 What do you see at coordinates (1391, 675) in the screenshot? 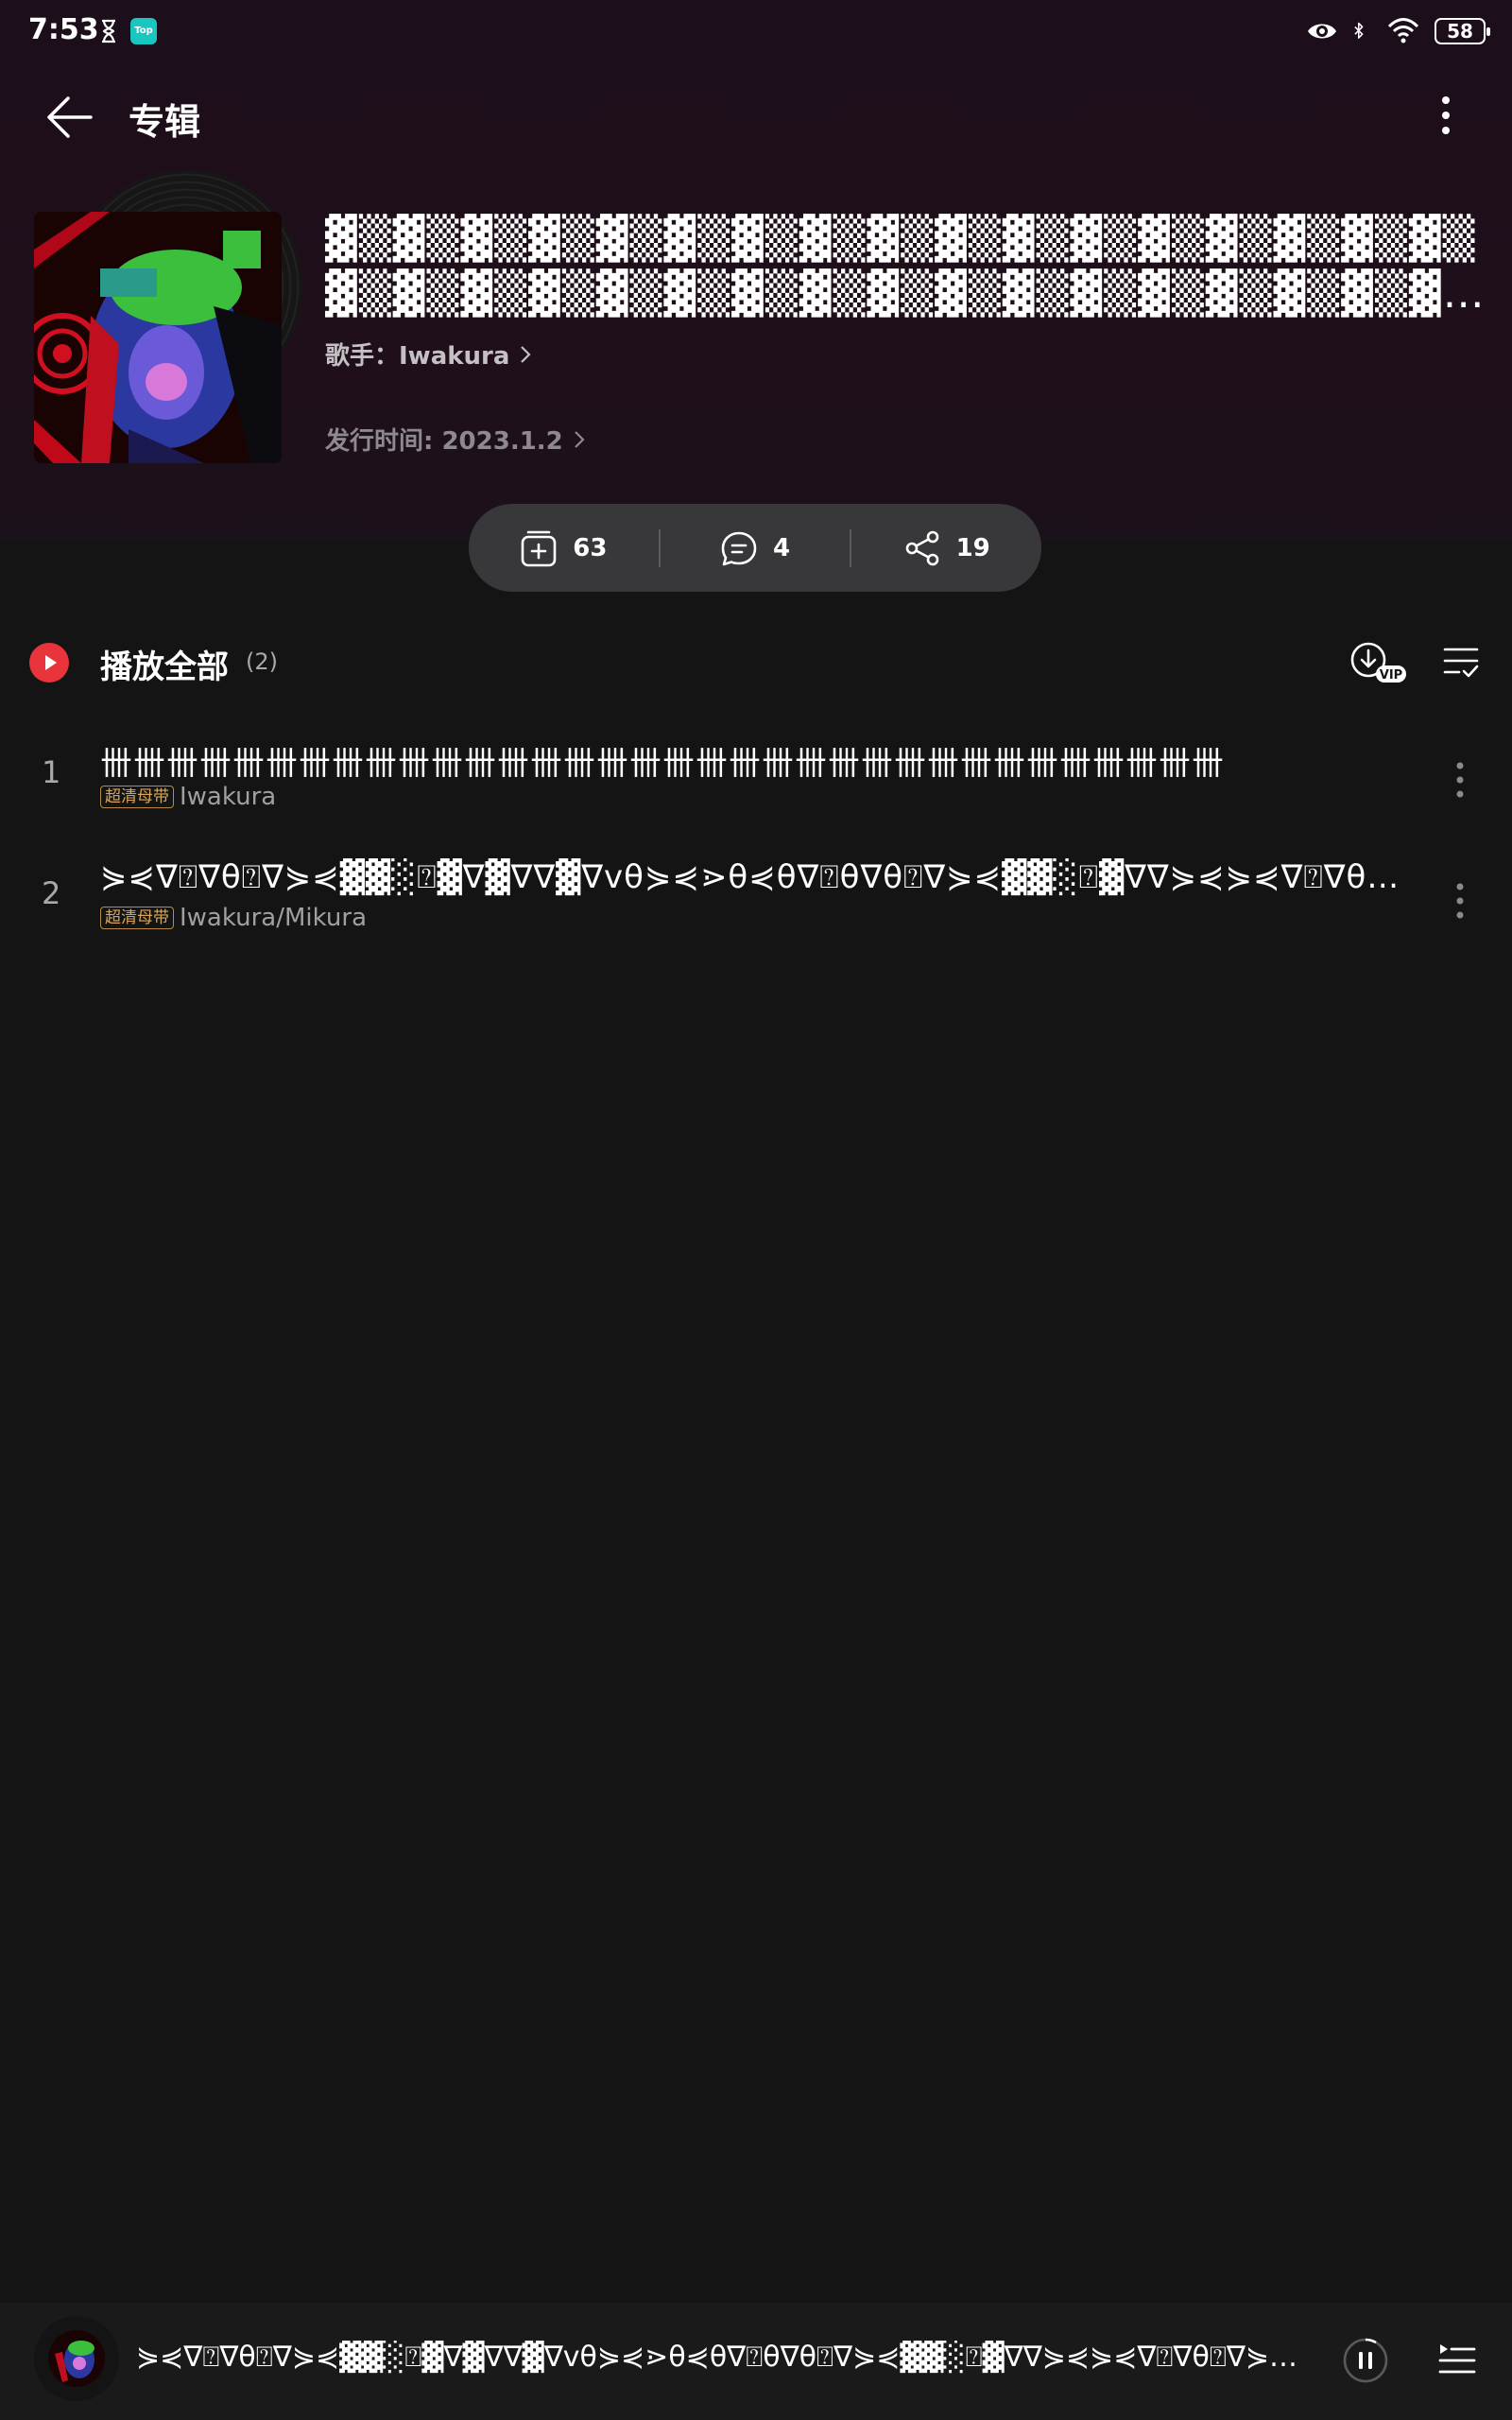
I see `vip-badge: VIP` at bounding box center [1391, 675].